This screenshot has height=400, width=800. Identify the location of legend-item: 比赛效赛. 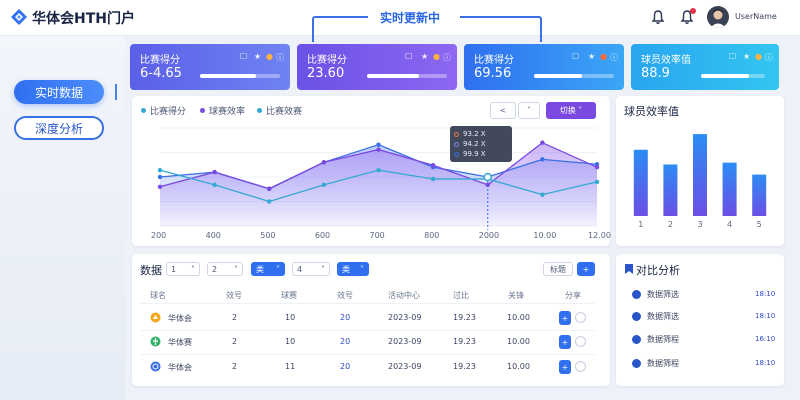
(279, 110).